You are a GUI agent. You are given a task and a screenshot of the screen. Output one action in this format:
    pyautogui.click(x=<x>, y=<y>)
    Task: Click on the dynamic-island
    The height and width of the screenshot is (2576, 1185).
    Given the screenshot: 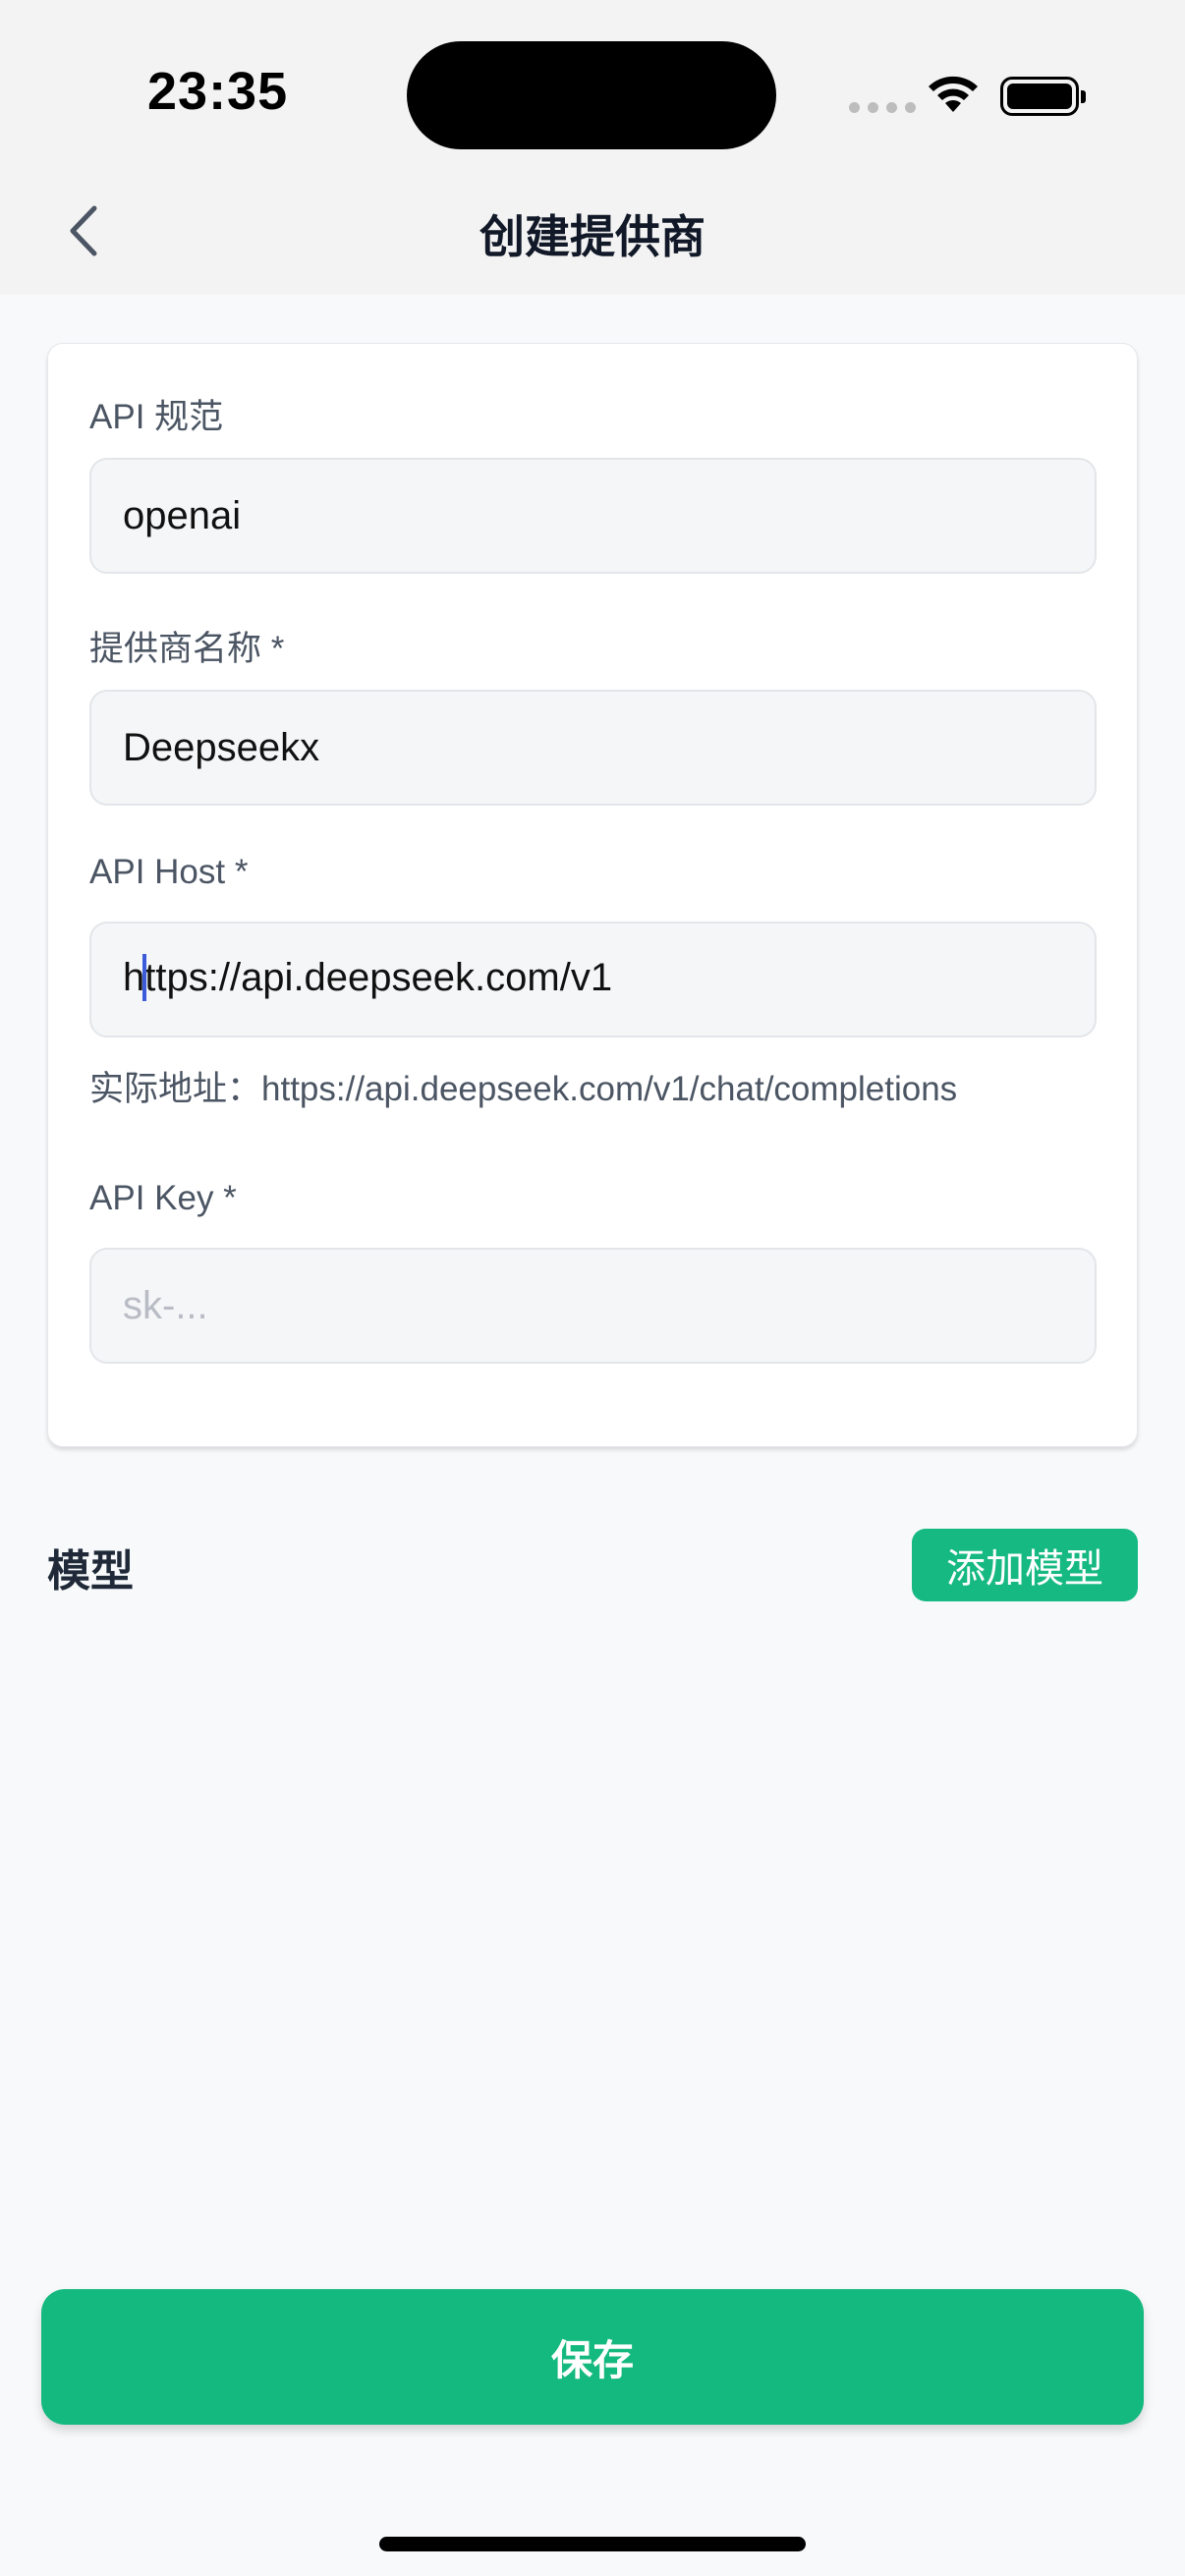 What is the action you would take?
    pyautogui.click(x=592, y=95)
    